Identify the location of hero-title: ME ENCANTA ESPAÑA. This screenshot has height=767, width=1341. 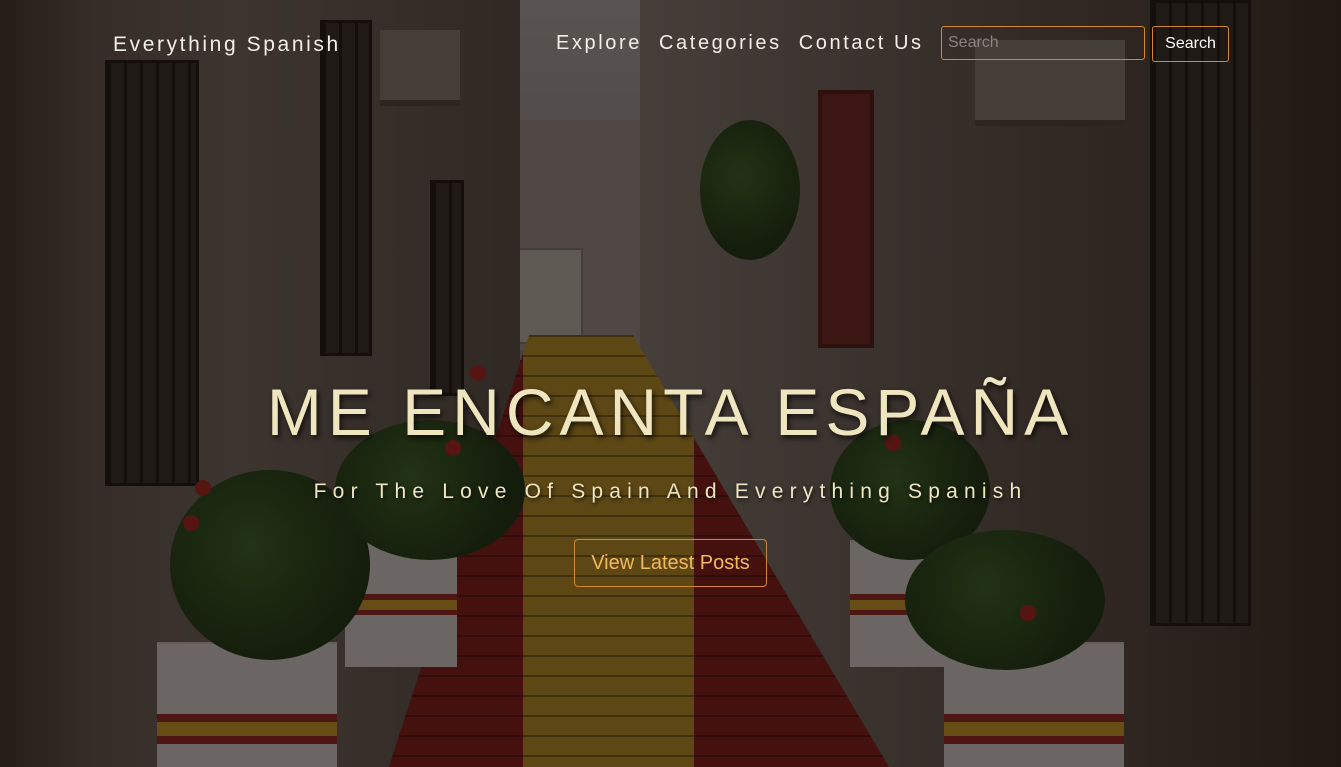
(670, 412).